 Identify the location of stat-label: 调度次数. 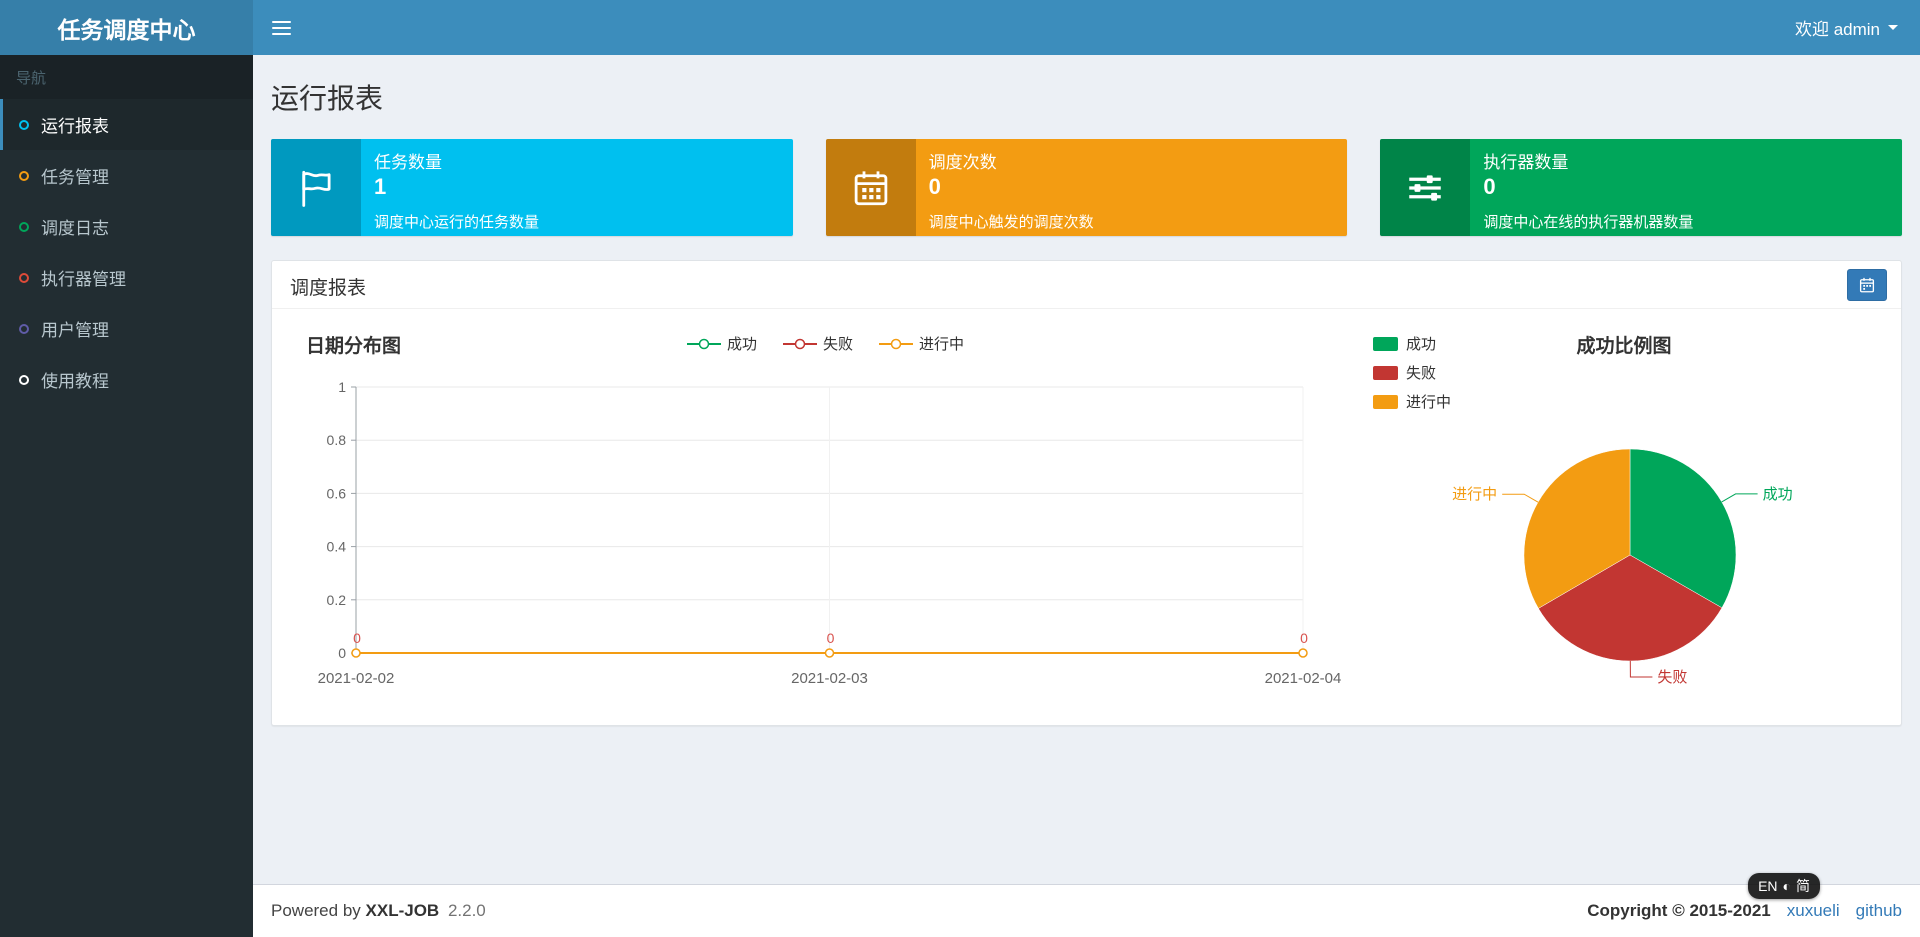
(962, 162).